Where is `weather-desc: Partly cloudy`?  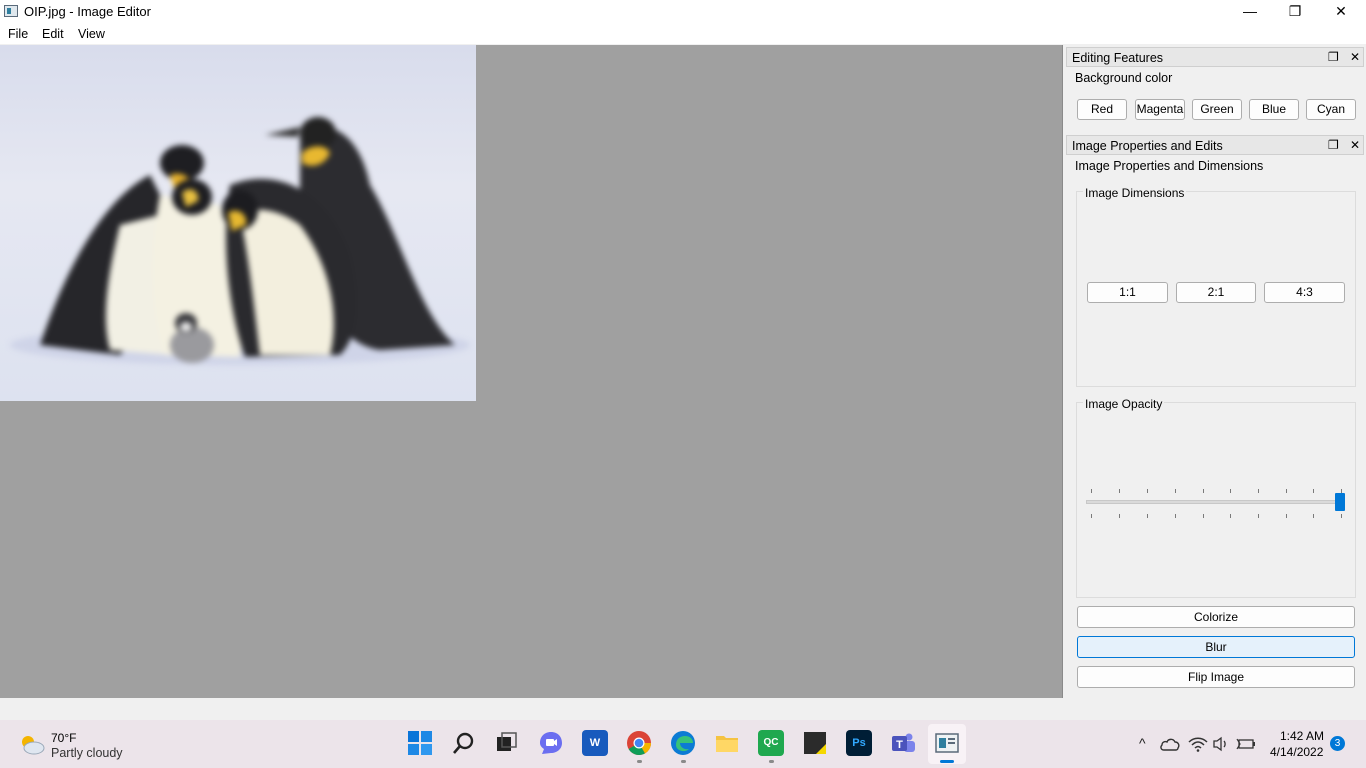 weather-desc: Partly cloudy is located at coordinates (87, 753).